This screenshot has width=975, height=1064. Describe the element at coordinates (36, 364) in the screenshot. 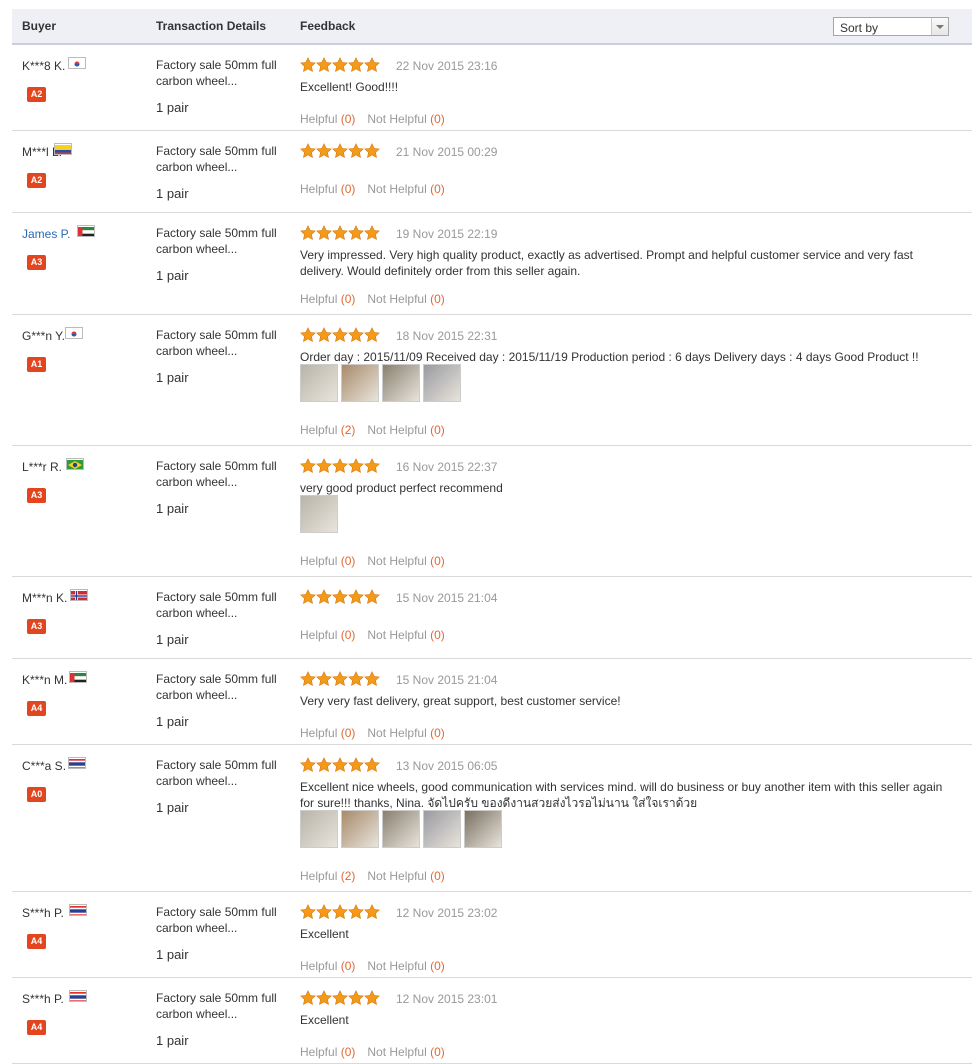

I see `buyer-level-badge: A1` at that location.